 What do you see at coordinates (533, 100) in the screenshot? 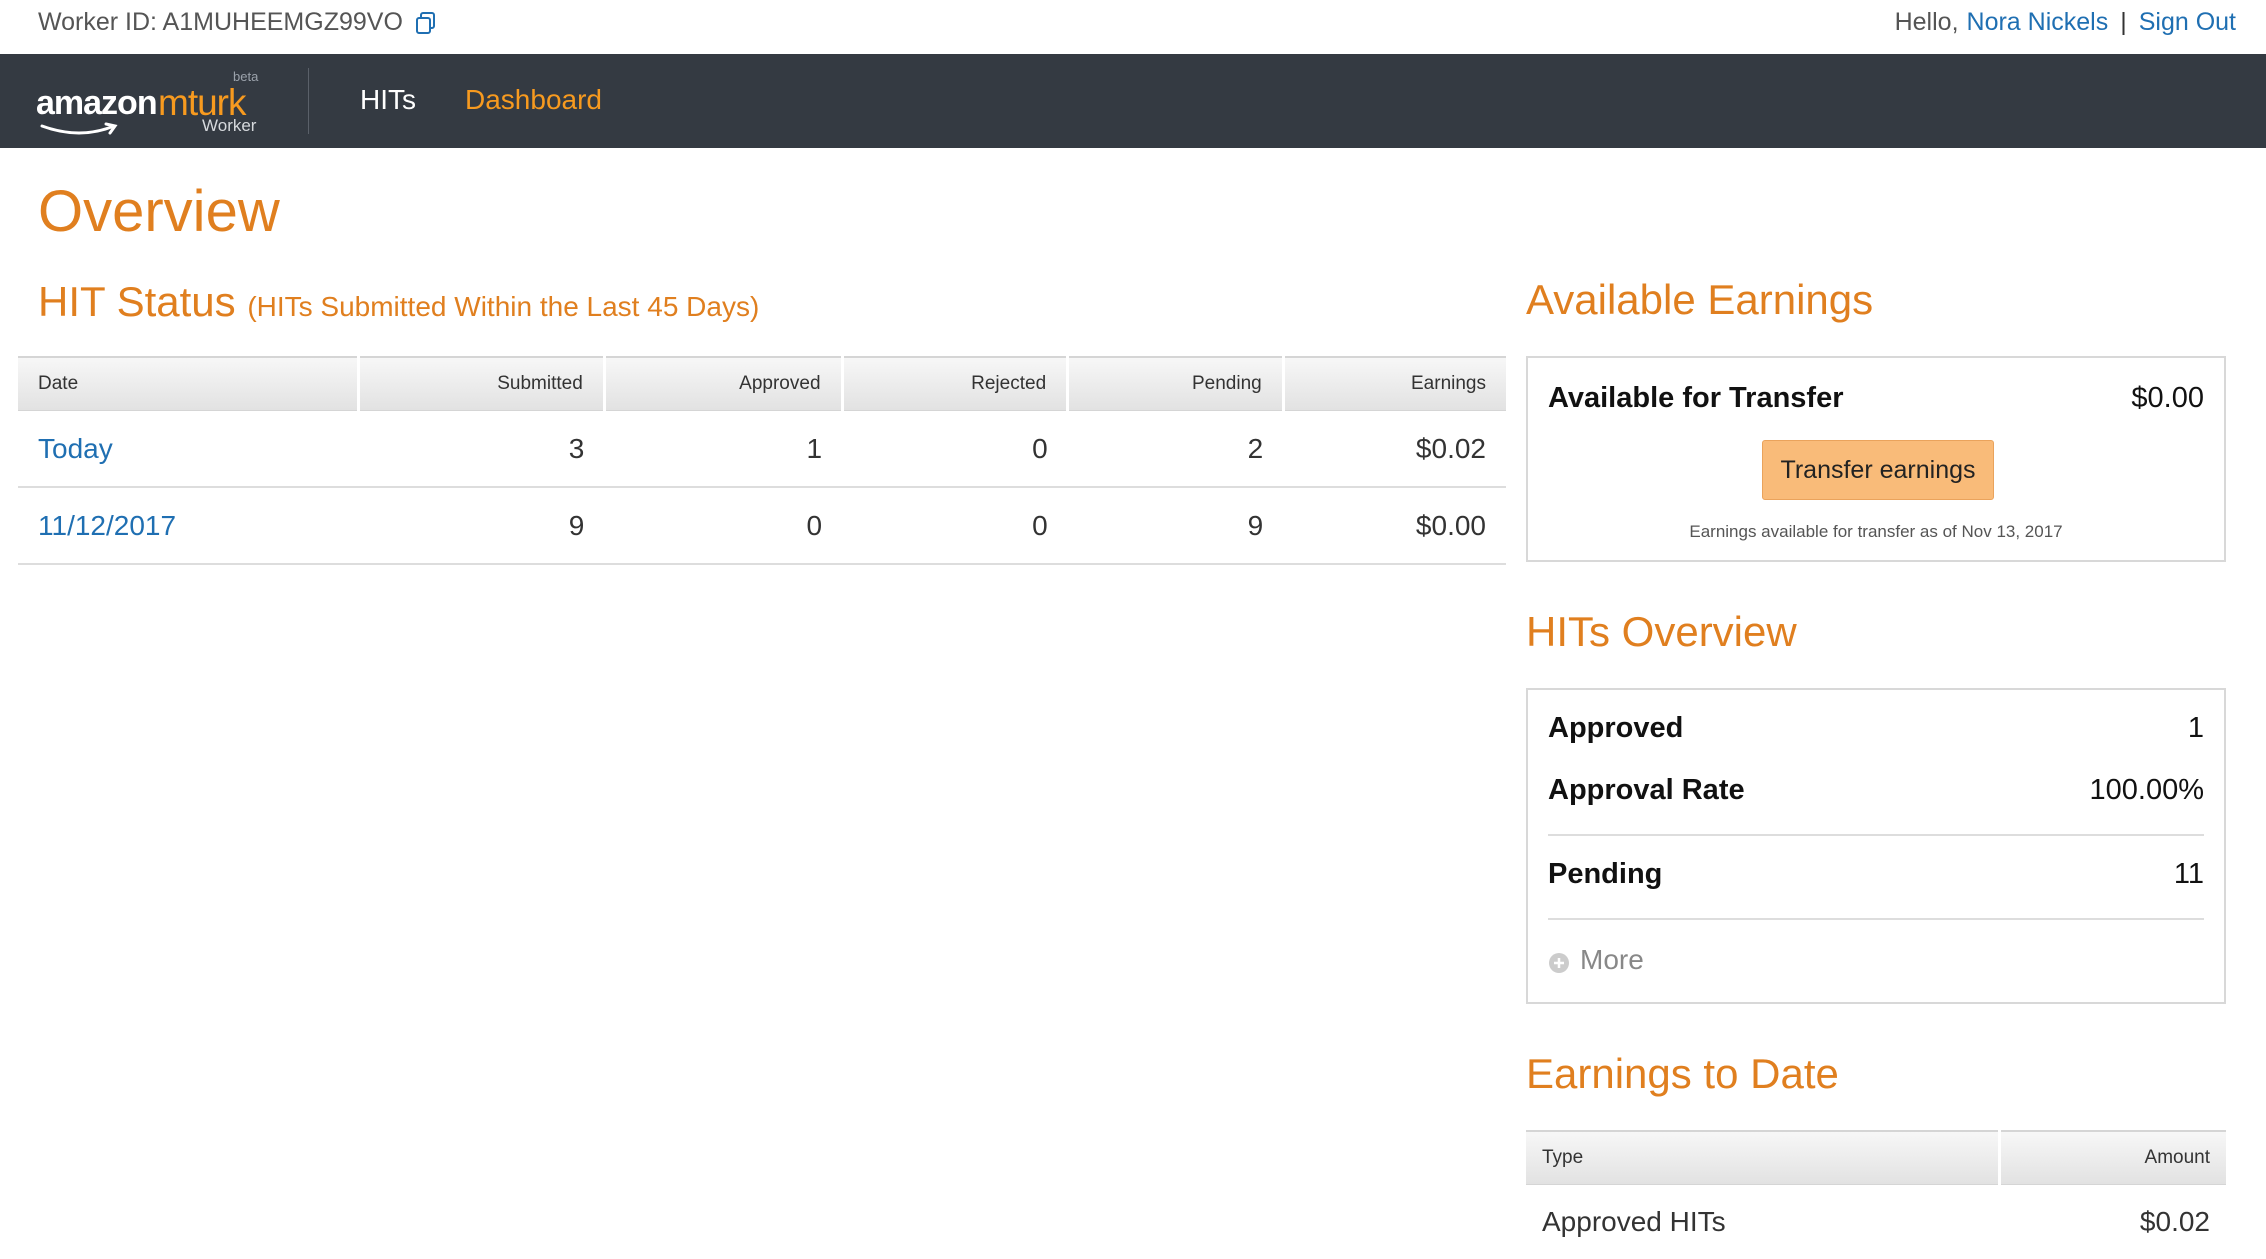
I see `nav-dashboard-link: Dashboard` at bounding box center [533, 100].